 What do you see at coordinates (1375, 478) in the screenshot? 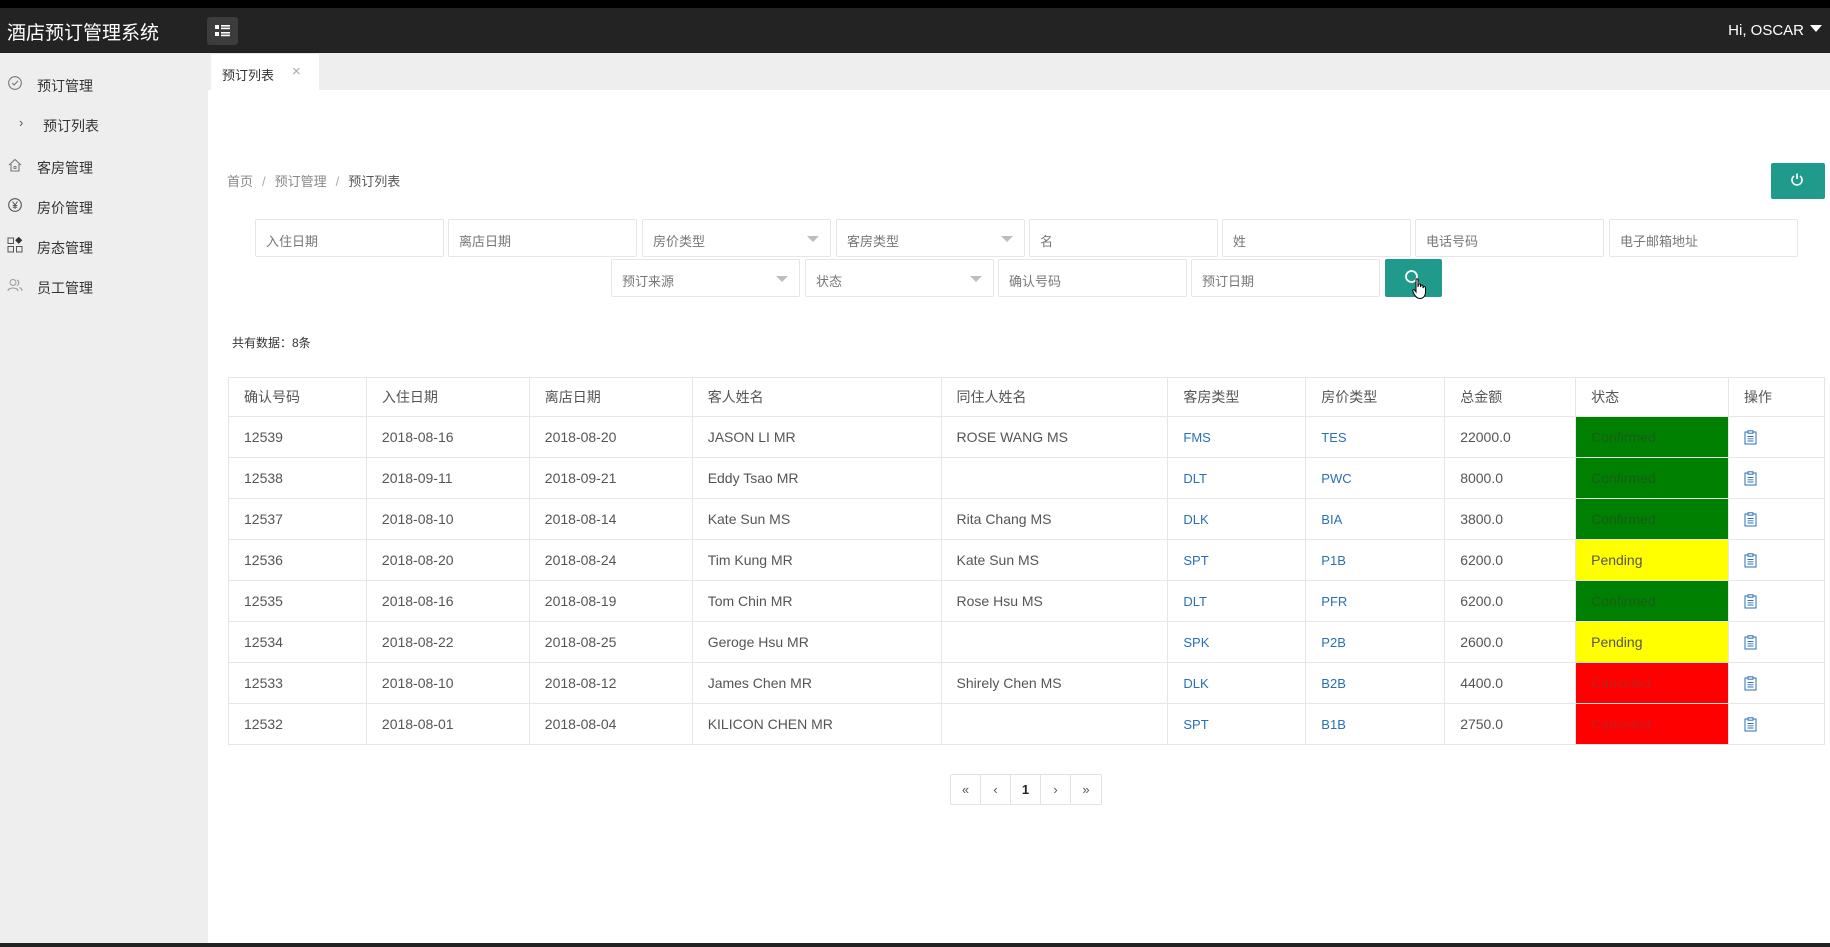
I see `rate-type-link: PWC` at bounding box center [1375, 478].